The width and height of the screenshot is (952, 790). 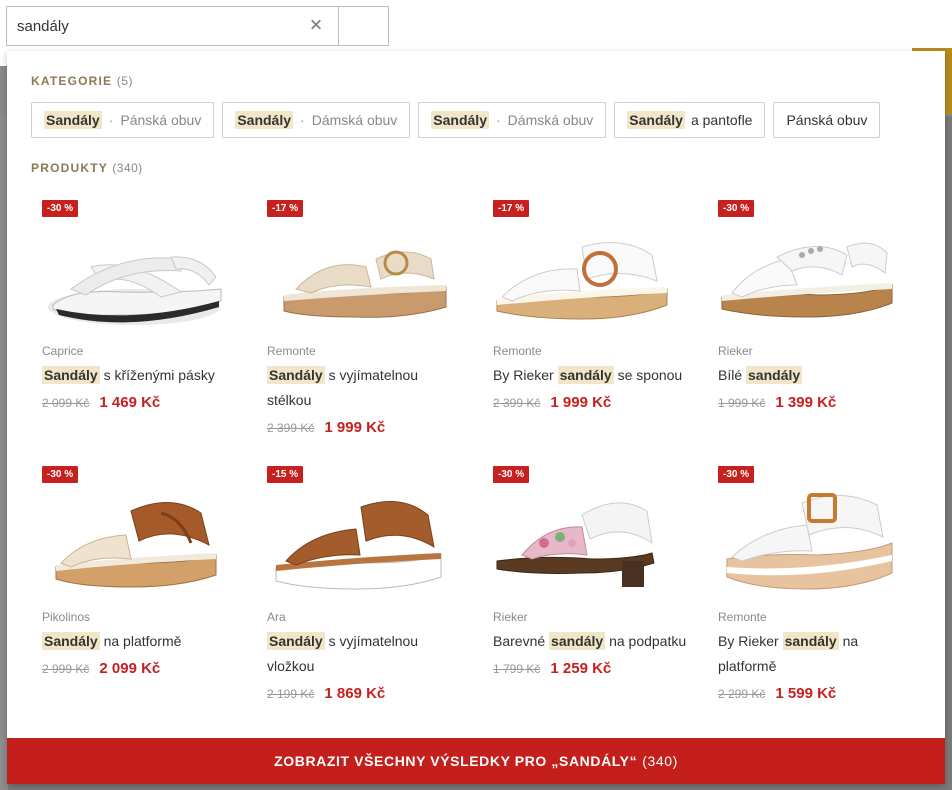 What do you see at coordinates (87, 168) in the screenshot?
I see `products-heading: PRODUKTY (340)` at bounding box center [87, 168].